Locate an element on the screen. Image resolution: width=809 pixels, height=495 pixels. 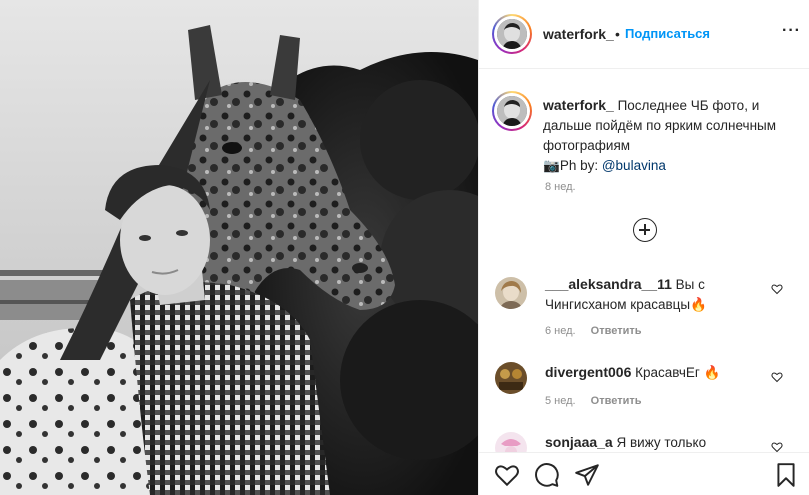
author-avatar is located at coordinates (512, 34).